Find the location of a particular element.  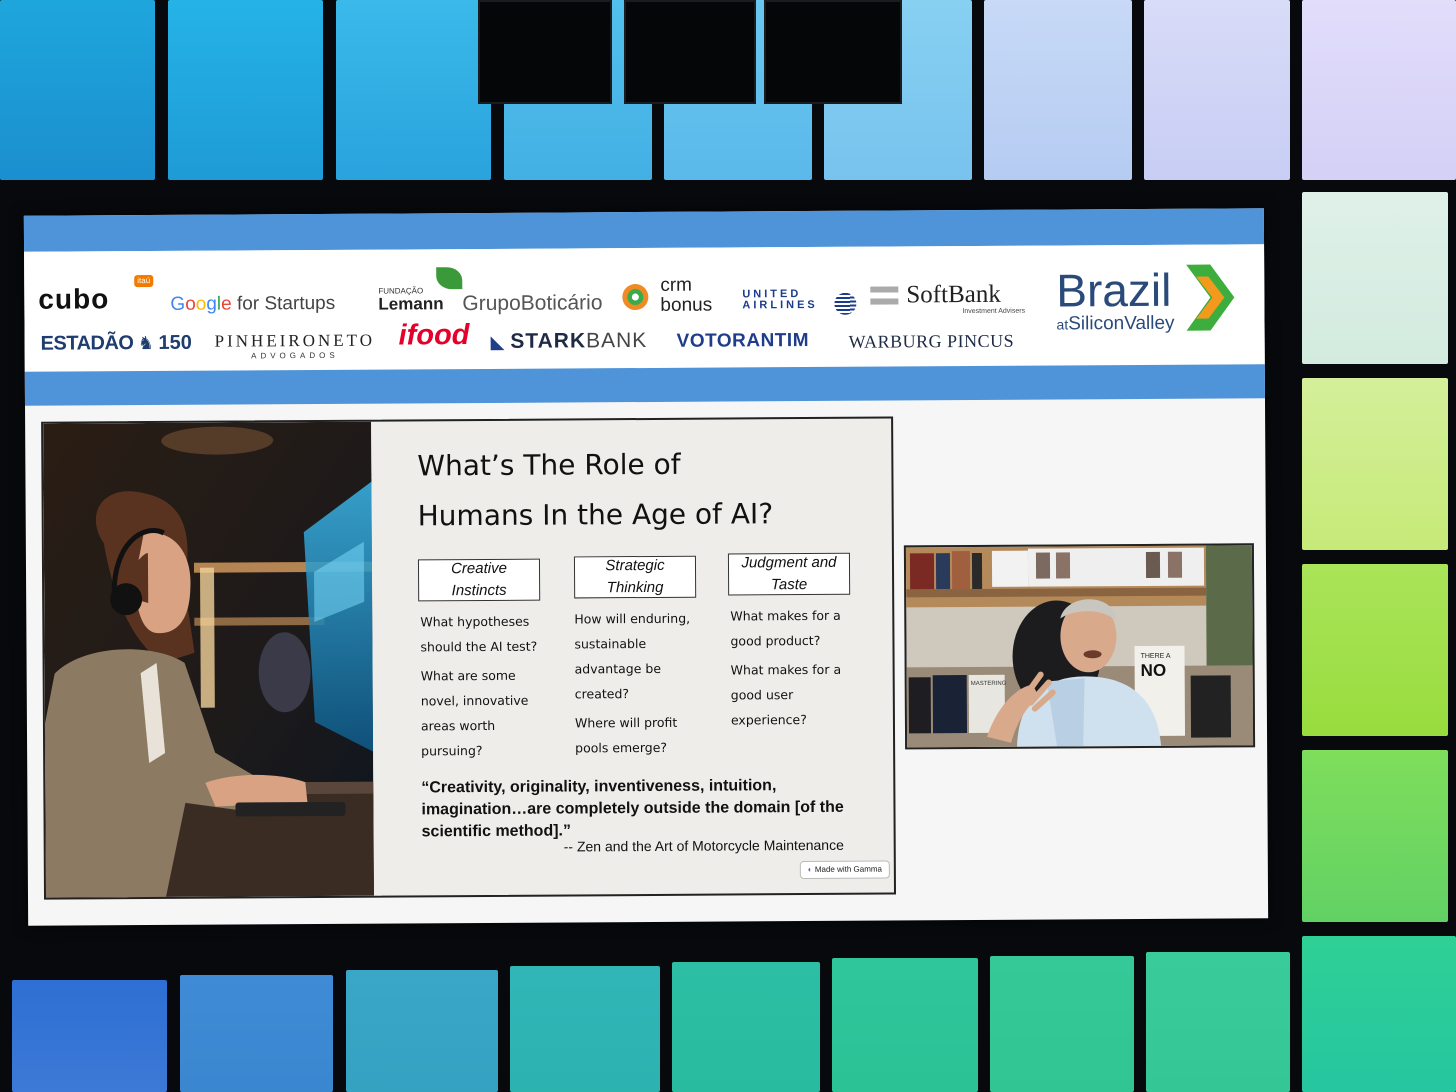

bank-text: BANK is located at coordinates (617, 340).